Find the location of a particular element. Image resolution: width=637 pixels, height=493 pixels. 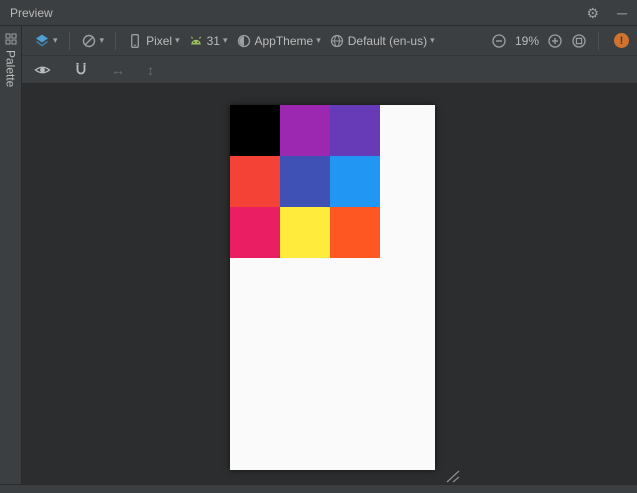

locale-selector-button: Default (en-us) ▾ is located at coordinates (382, 41).